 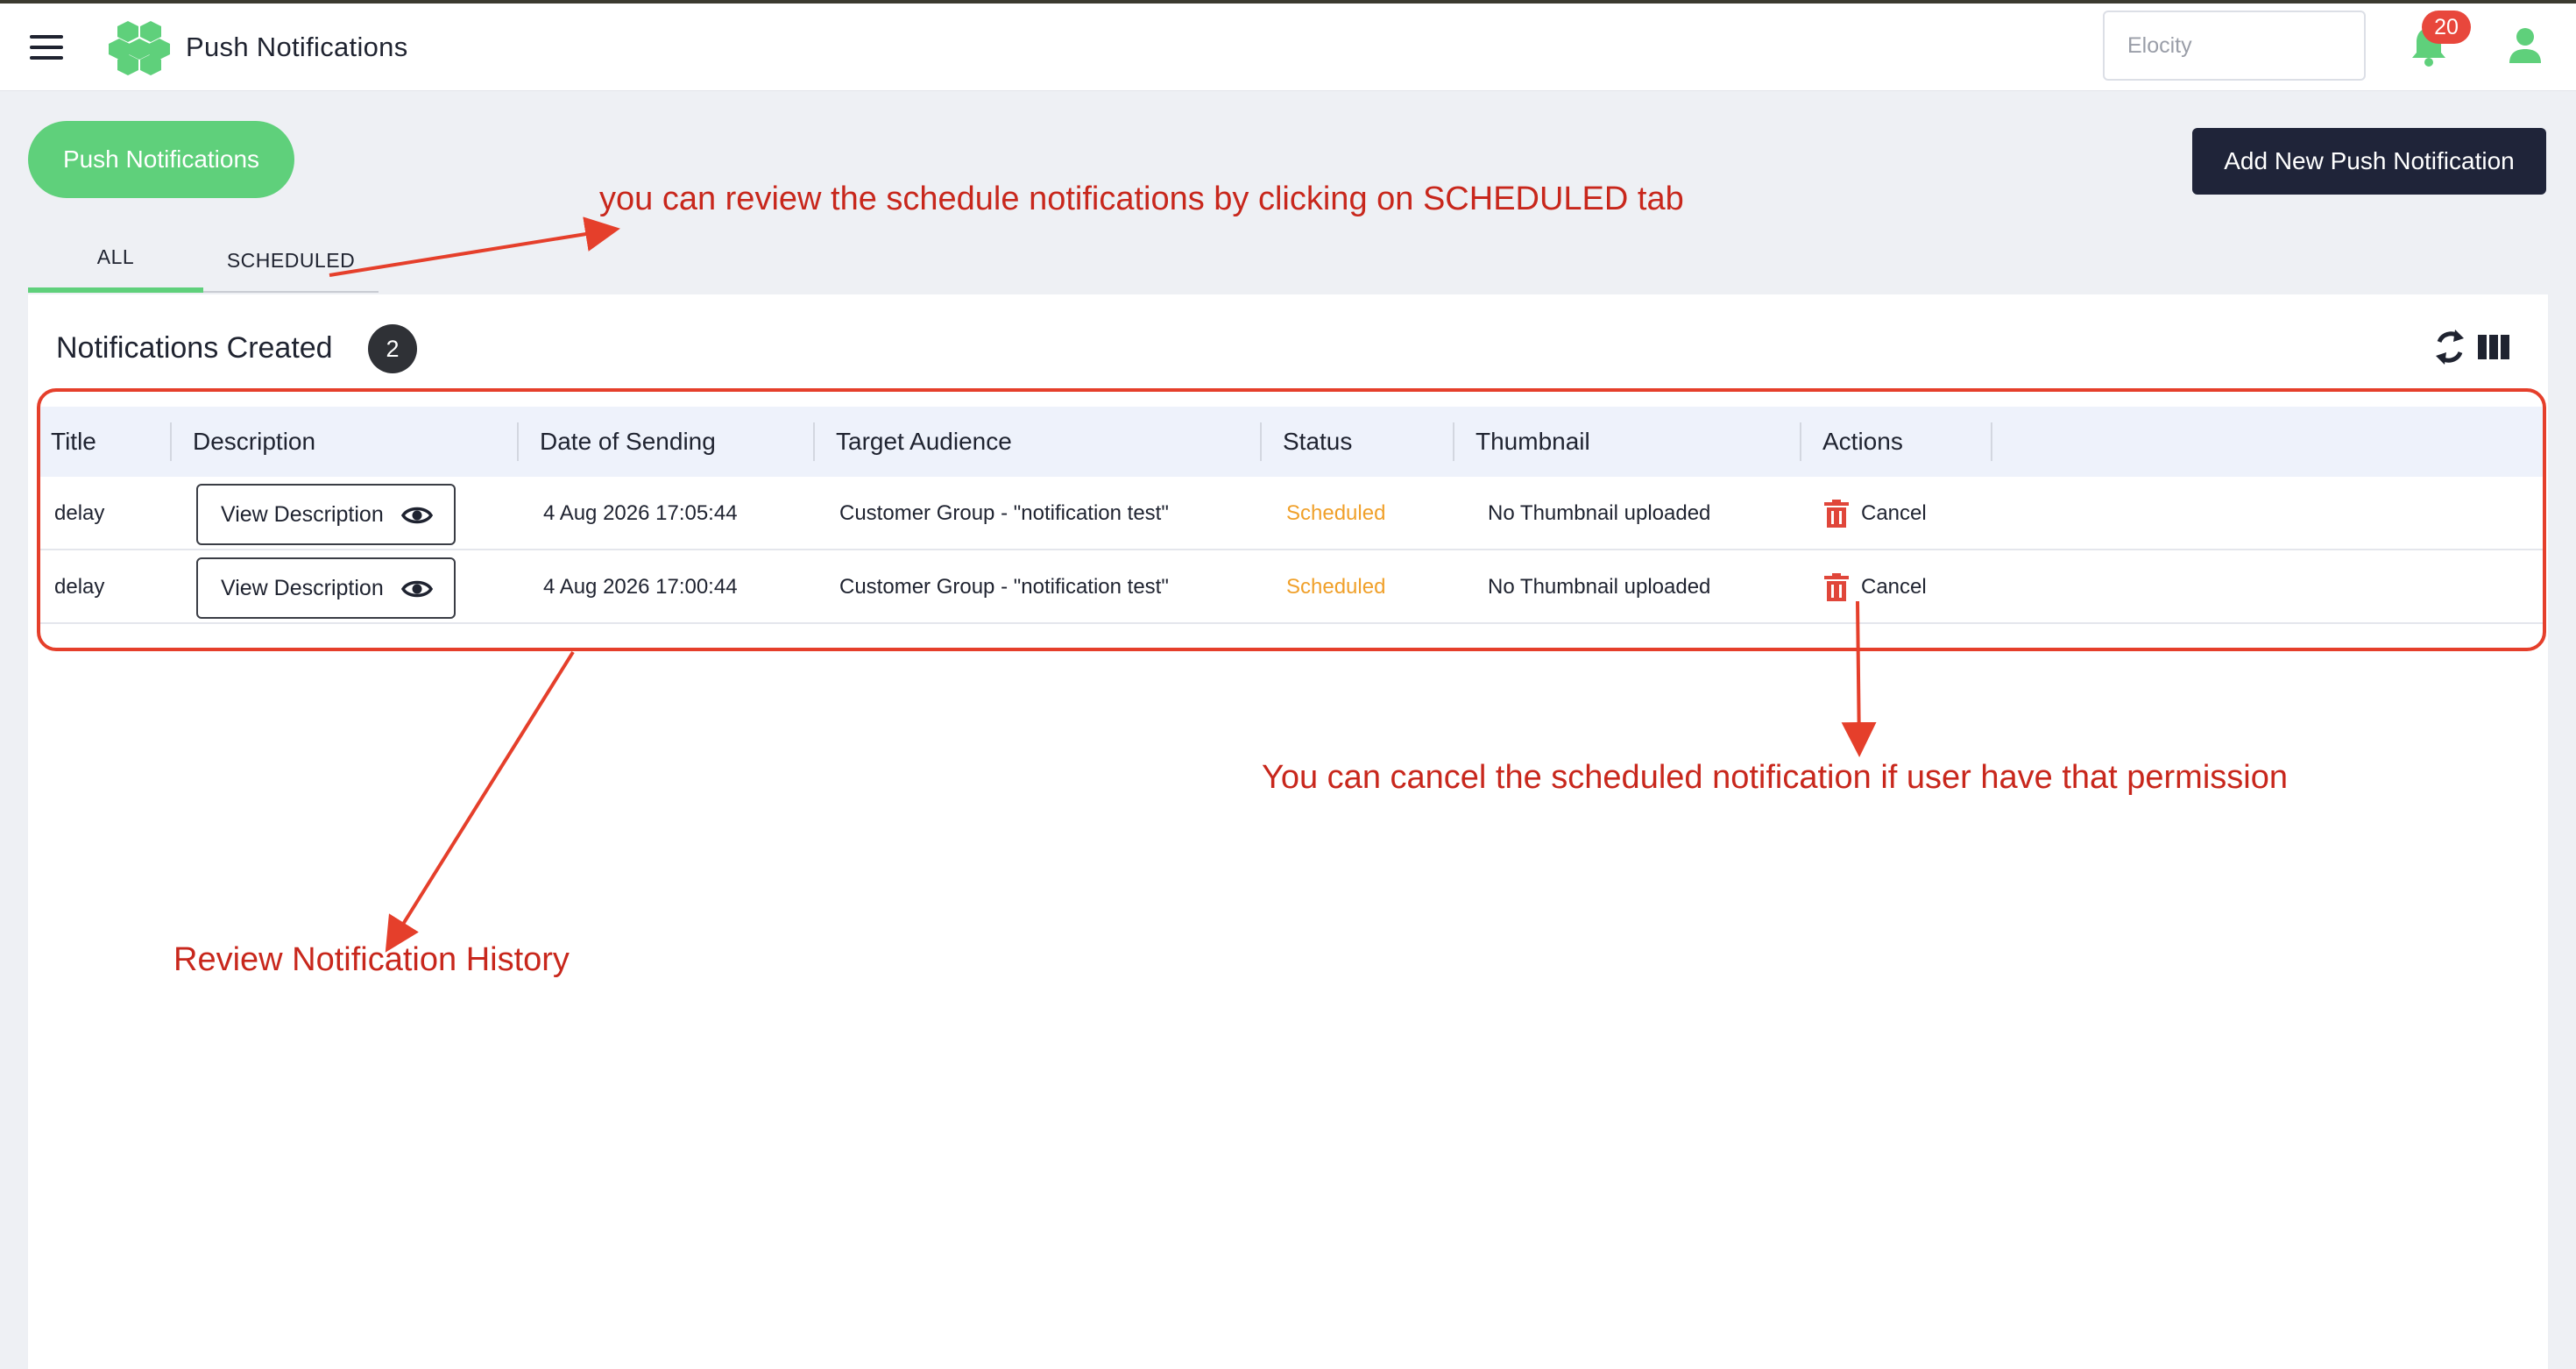 What do you see at coordinates (2369, 161) in the screenshot?
I see `add-new-push-notification-button: Add New Push Notification` at bounding box center [2369, 161].